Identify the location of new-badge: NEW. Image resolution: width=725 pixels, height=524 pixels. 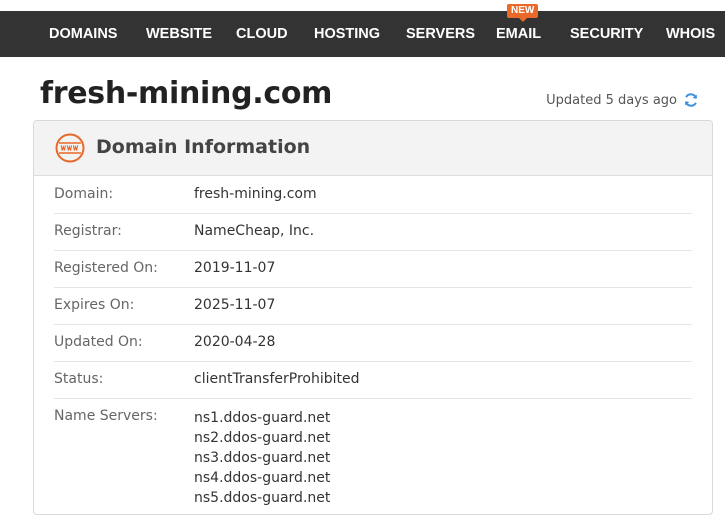
(523, 13).